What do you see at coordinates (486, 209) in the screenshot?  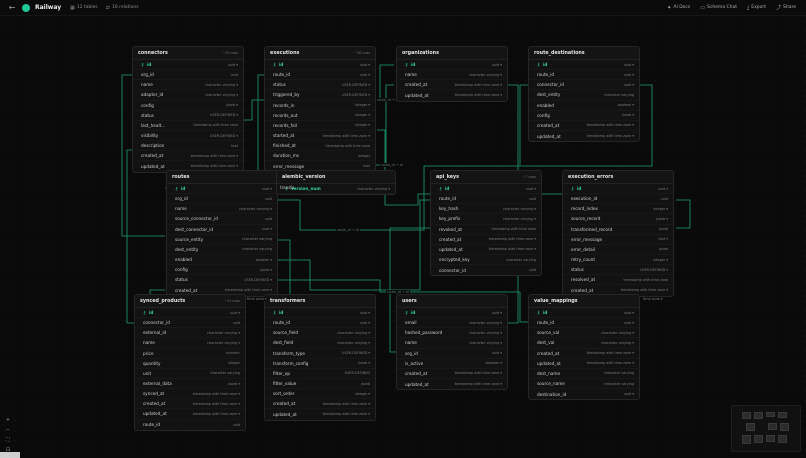 I see `column-row: key_hash character varying ▾` at bounding box center [486, 209].